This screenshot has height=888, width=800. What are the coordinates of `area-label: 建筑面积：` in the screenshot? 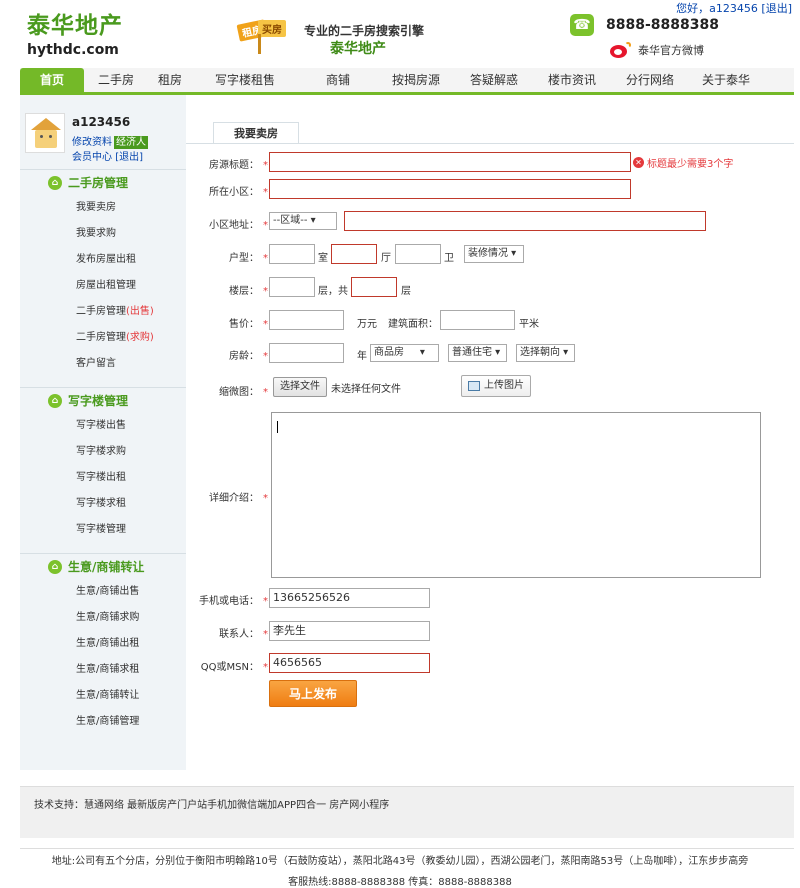 It's located at (413, 324).